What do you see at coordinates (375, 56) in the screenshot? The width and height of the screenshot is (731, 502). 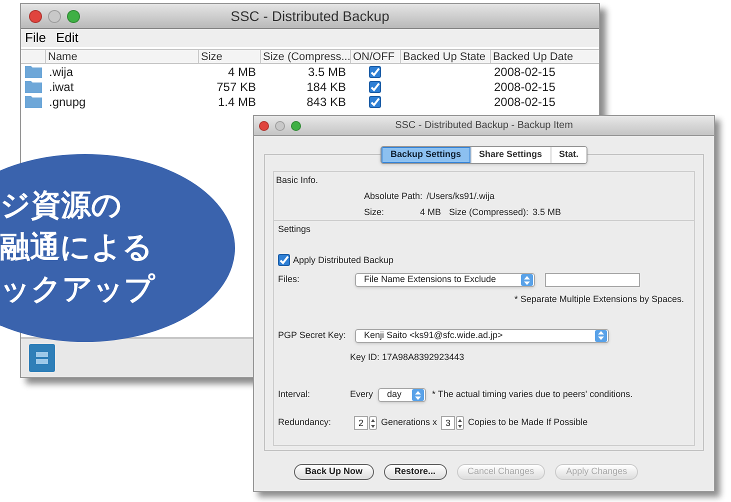 I see `column-header: ON/OFF` at bounding box center [375, 56].